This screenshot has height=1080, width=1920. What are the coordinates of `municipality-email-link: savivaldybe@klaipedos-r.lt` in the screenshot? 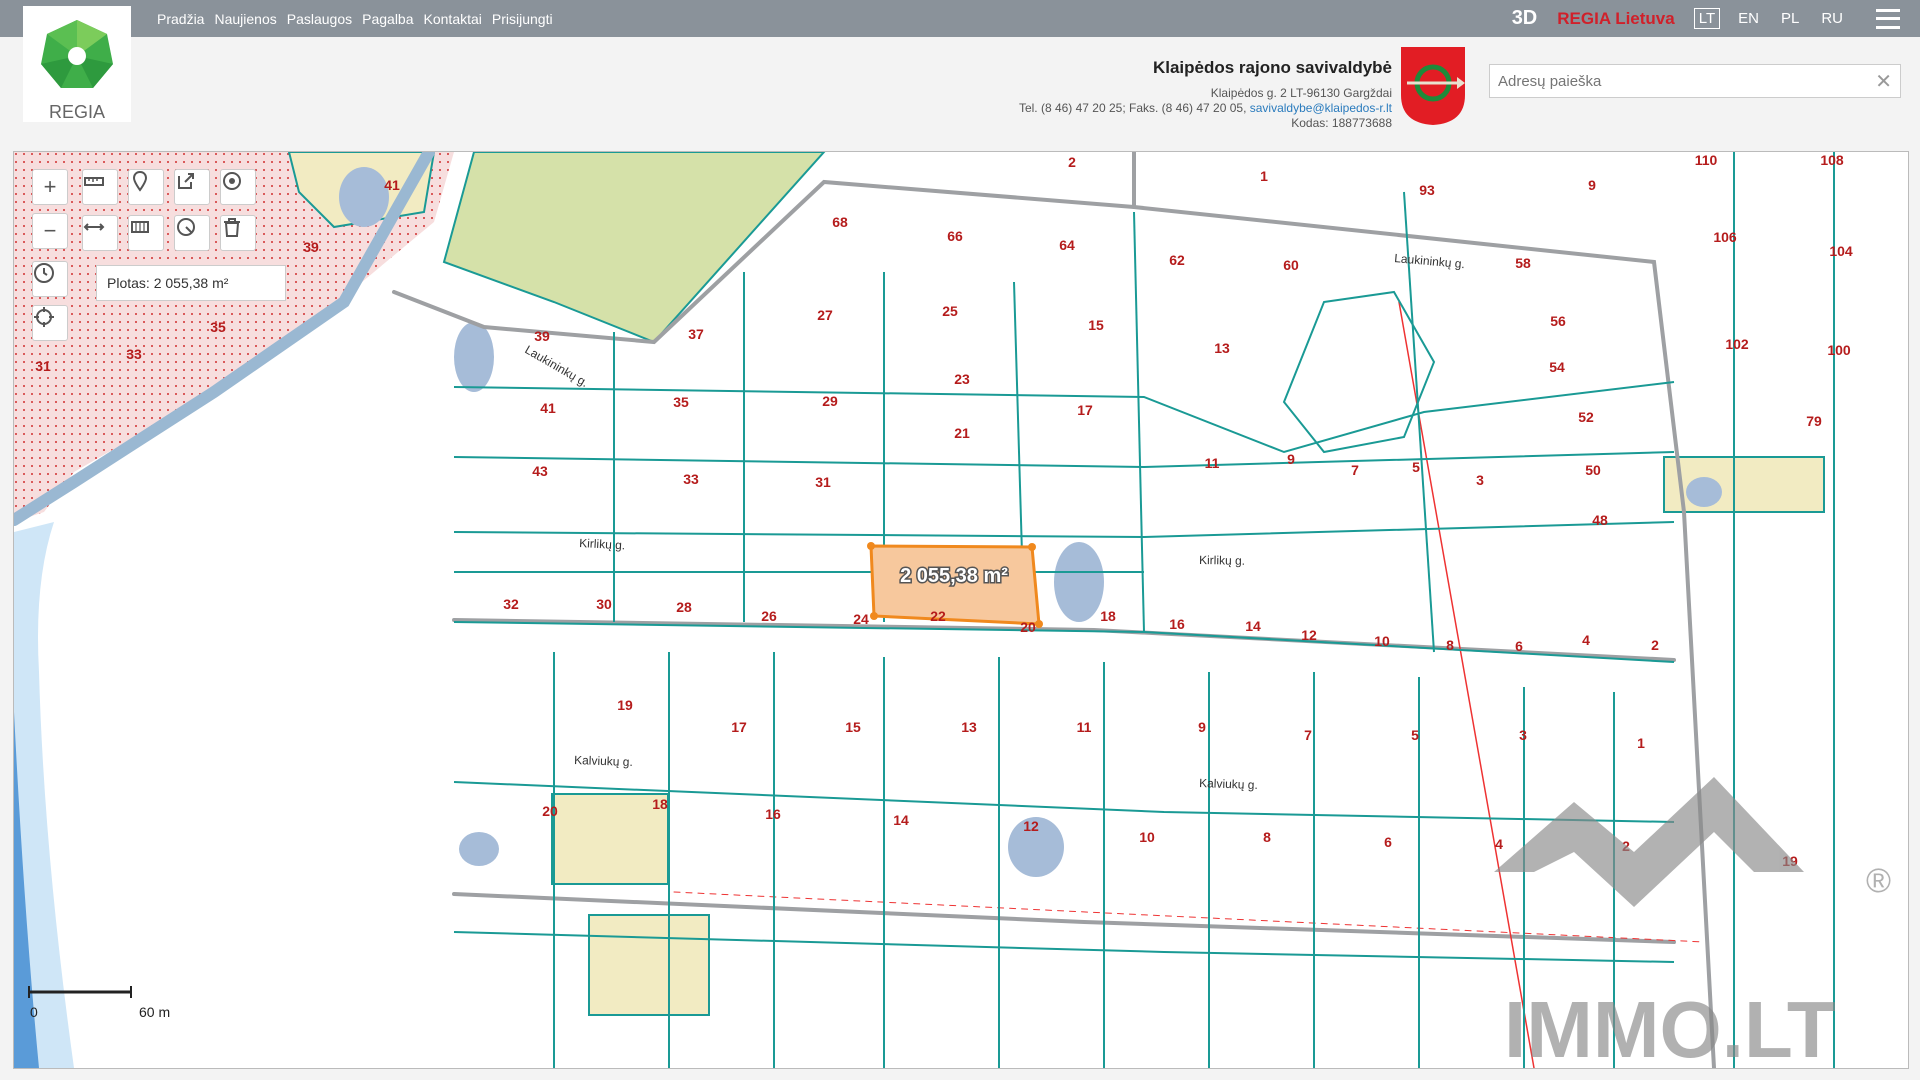 It's located at (1321, 108).